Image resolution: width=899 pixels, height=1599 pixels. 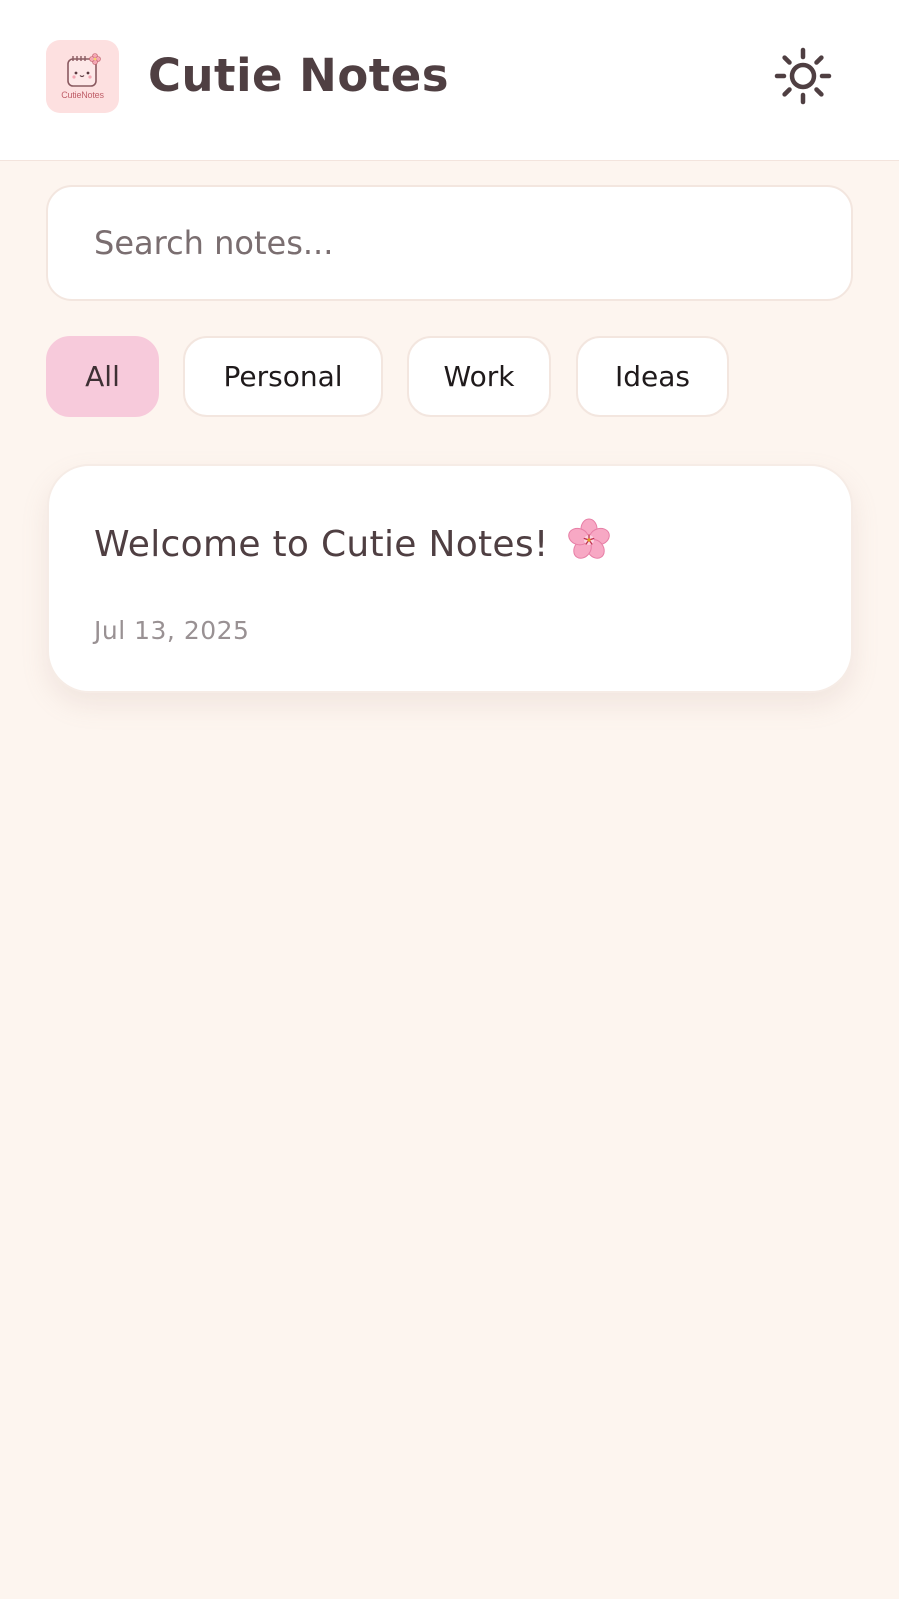 I want to click on filter-chip-label: Ideas, so click(x=652, y=376).